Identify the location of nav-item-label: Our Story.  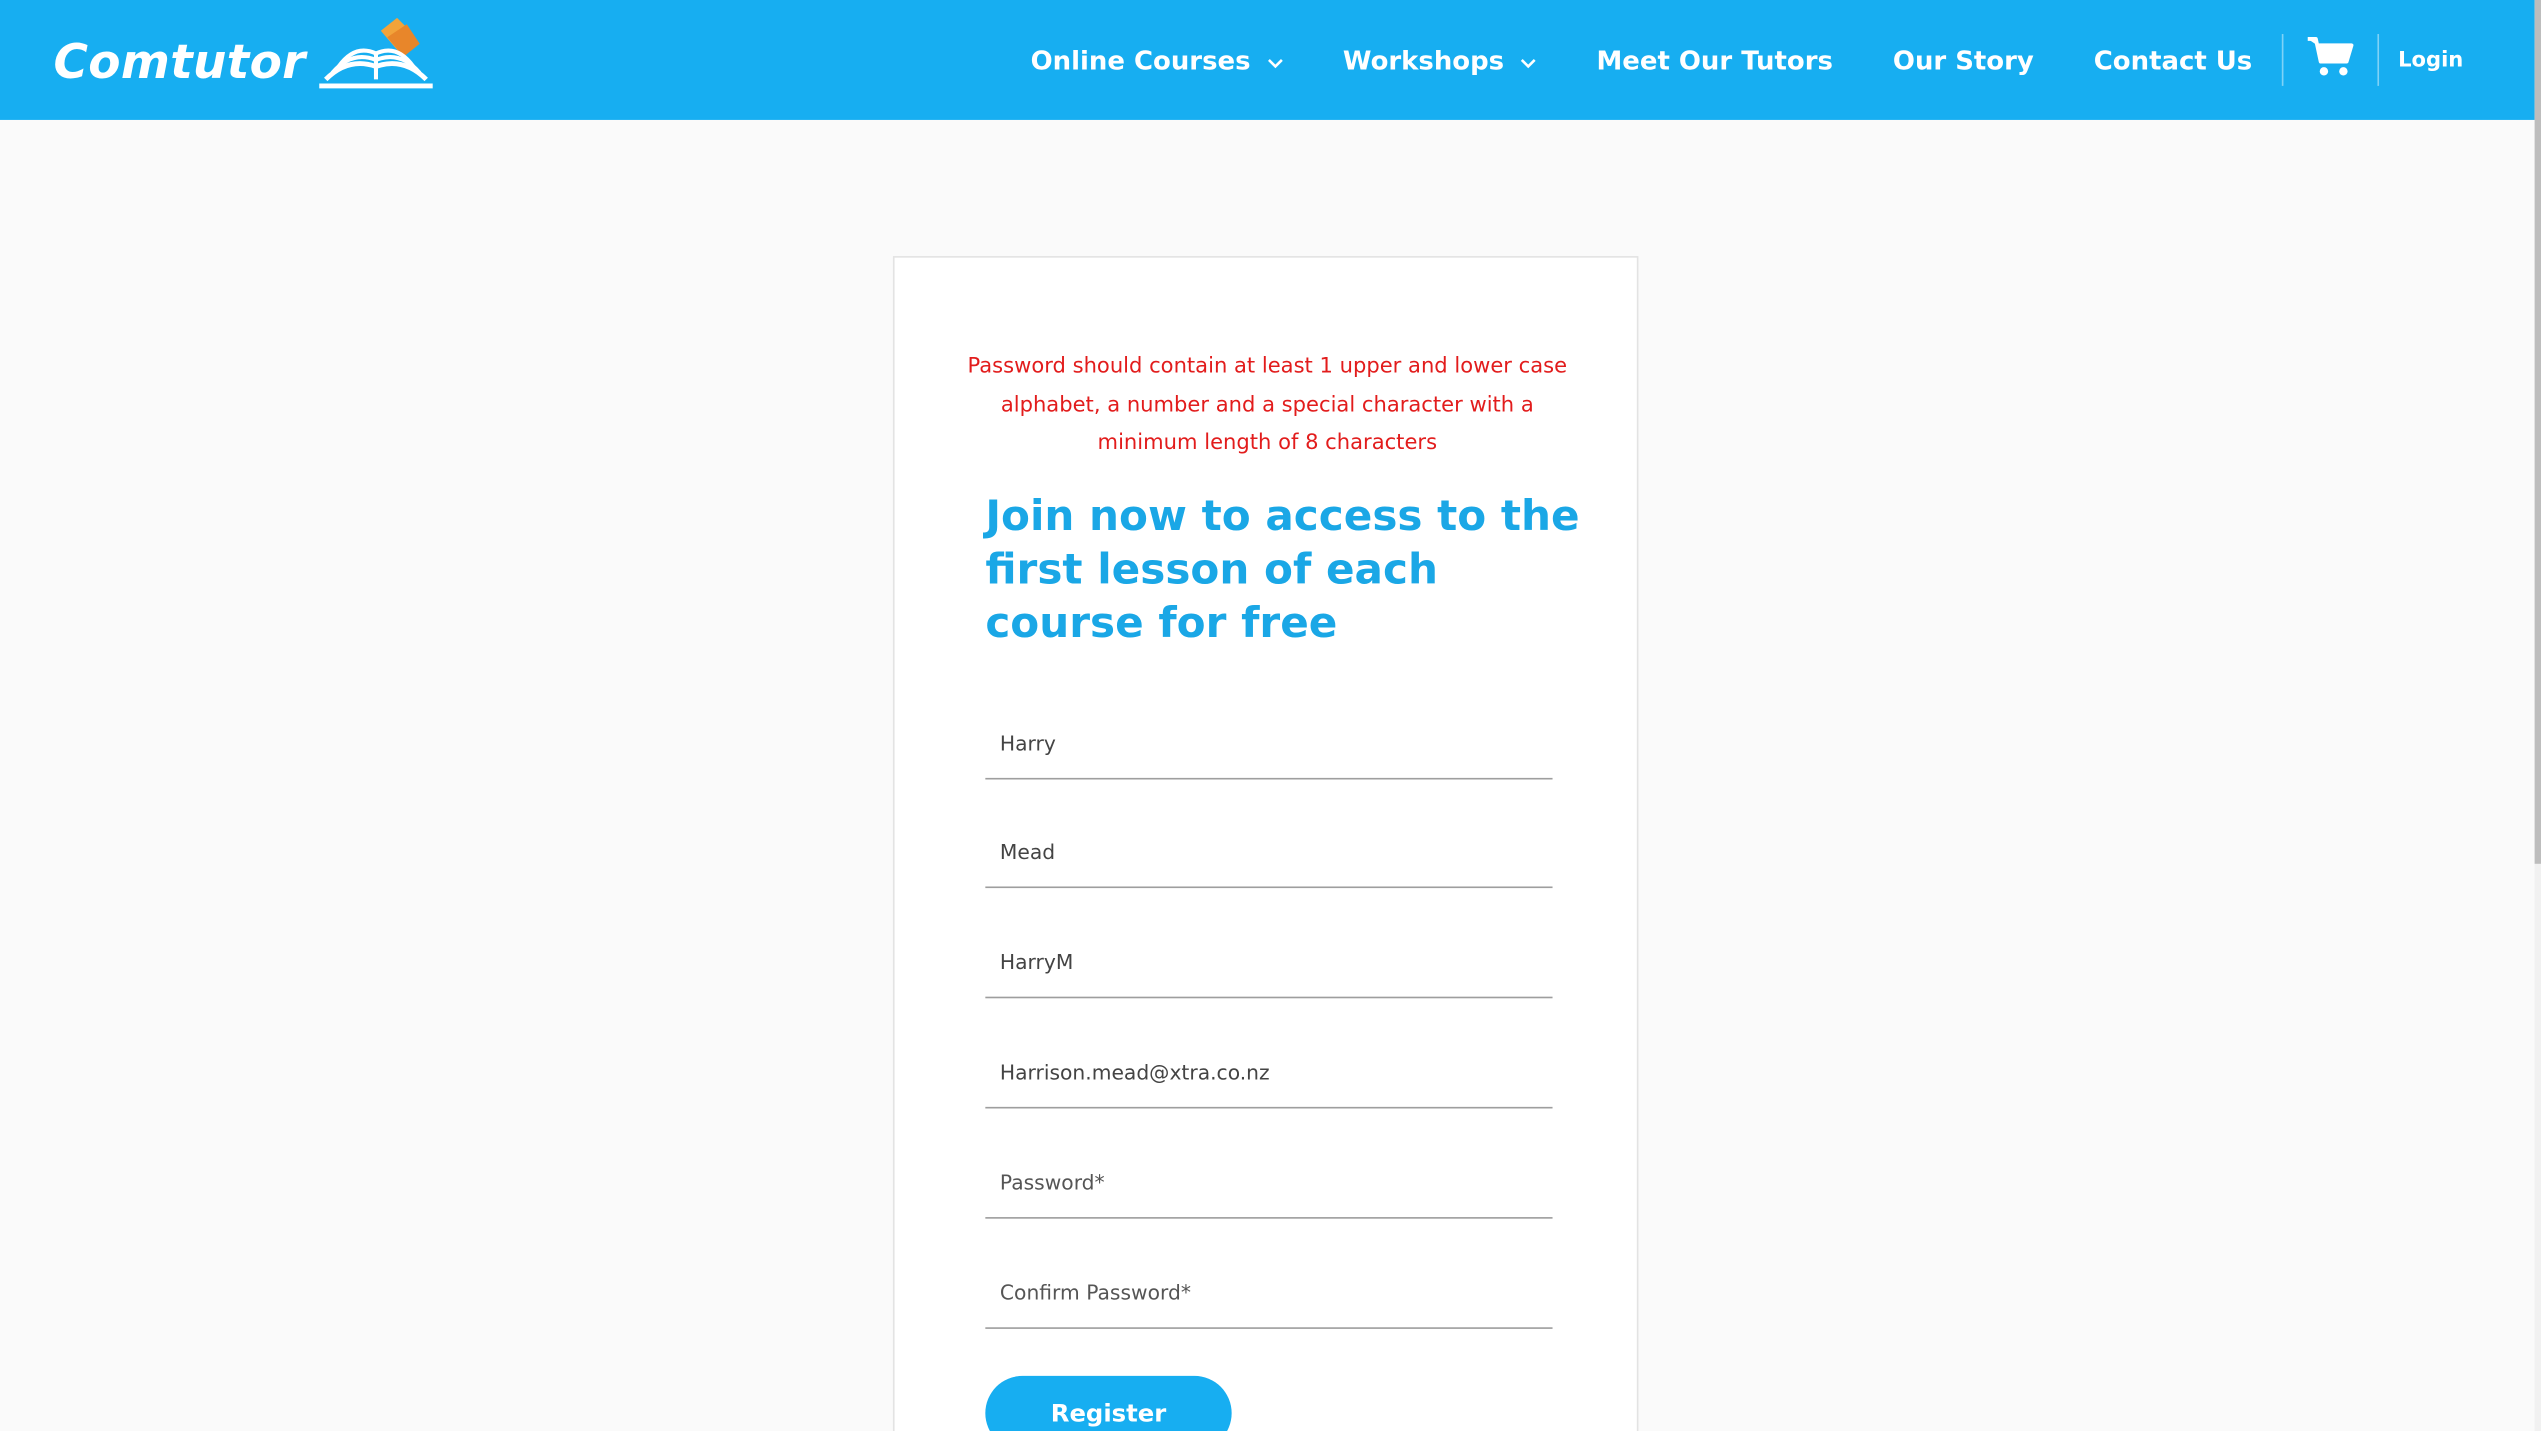
(1963, 60).